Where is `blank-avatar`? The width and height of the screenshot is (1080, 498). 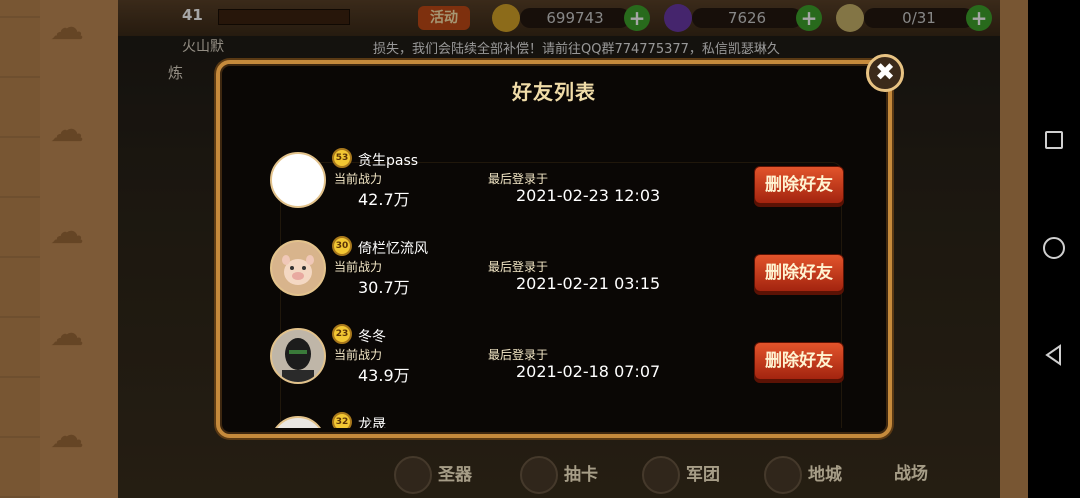
blank-avatar is located at coordinates (298, 180).